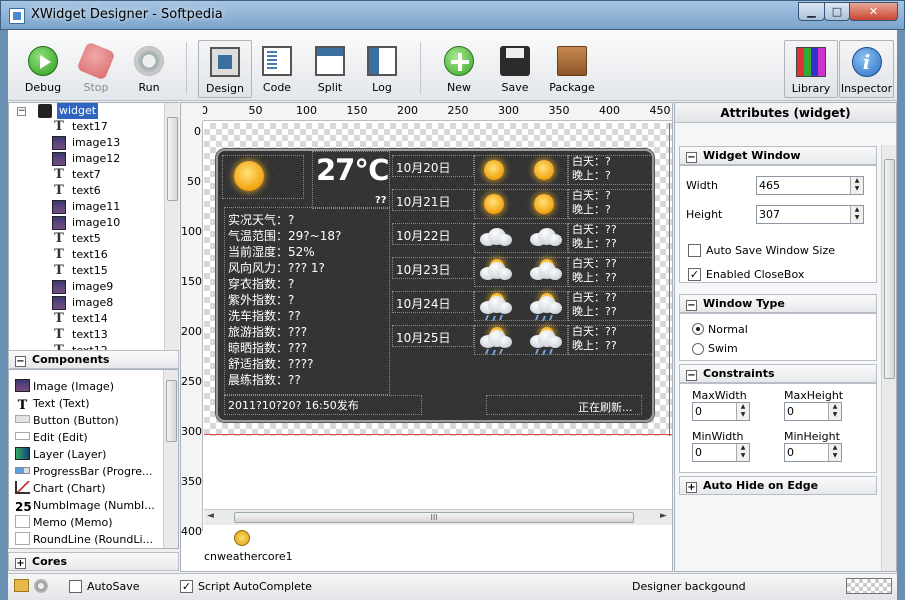  Describe the element at coordinates (86, 175) in the screenshot. I see `tree-item-text7: Ttext7` at that location.